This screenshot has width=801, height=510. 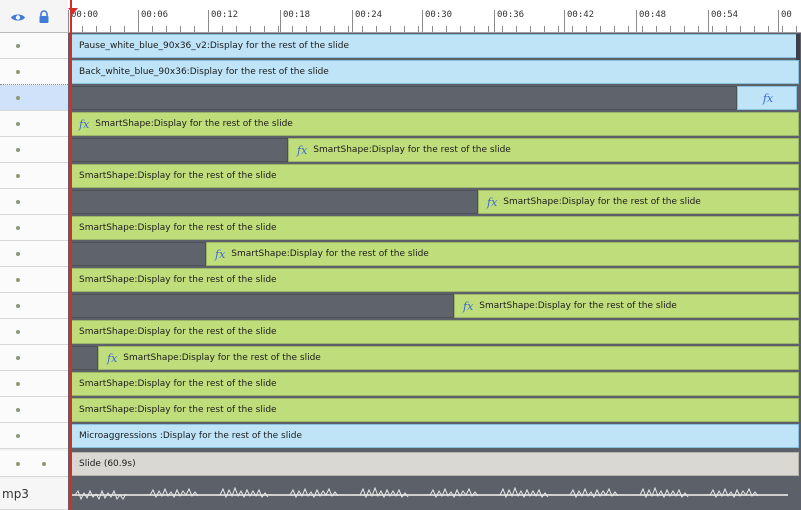 What do you see at coordinates (18, 17) in the screenshot?
I see `eye-icon` at bounding box center [18, 17].